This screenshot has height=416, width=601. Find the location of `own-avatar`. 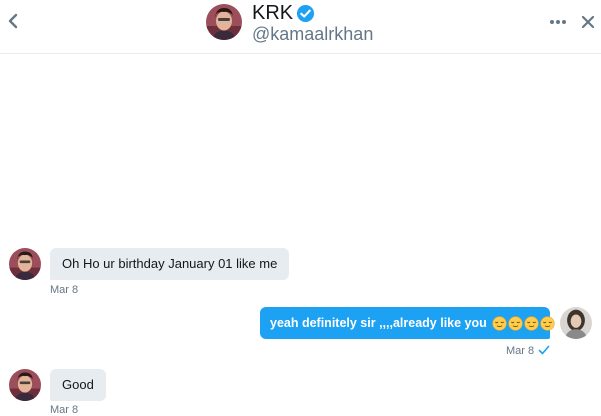

own-avatar is located at coordinates (576, 323).